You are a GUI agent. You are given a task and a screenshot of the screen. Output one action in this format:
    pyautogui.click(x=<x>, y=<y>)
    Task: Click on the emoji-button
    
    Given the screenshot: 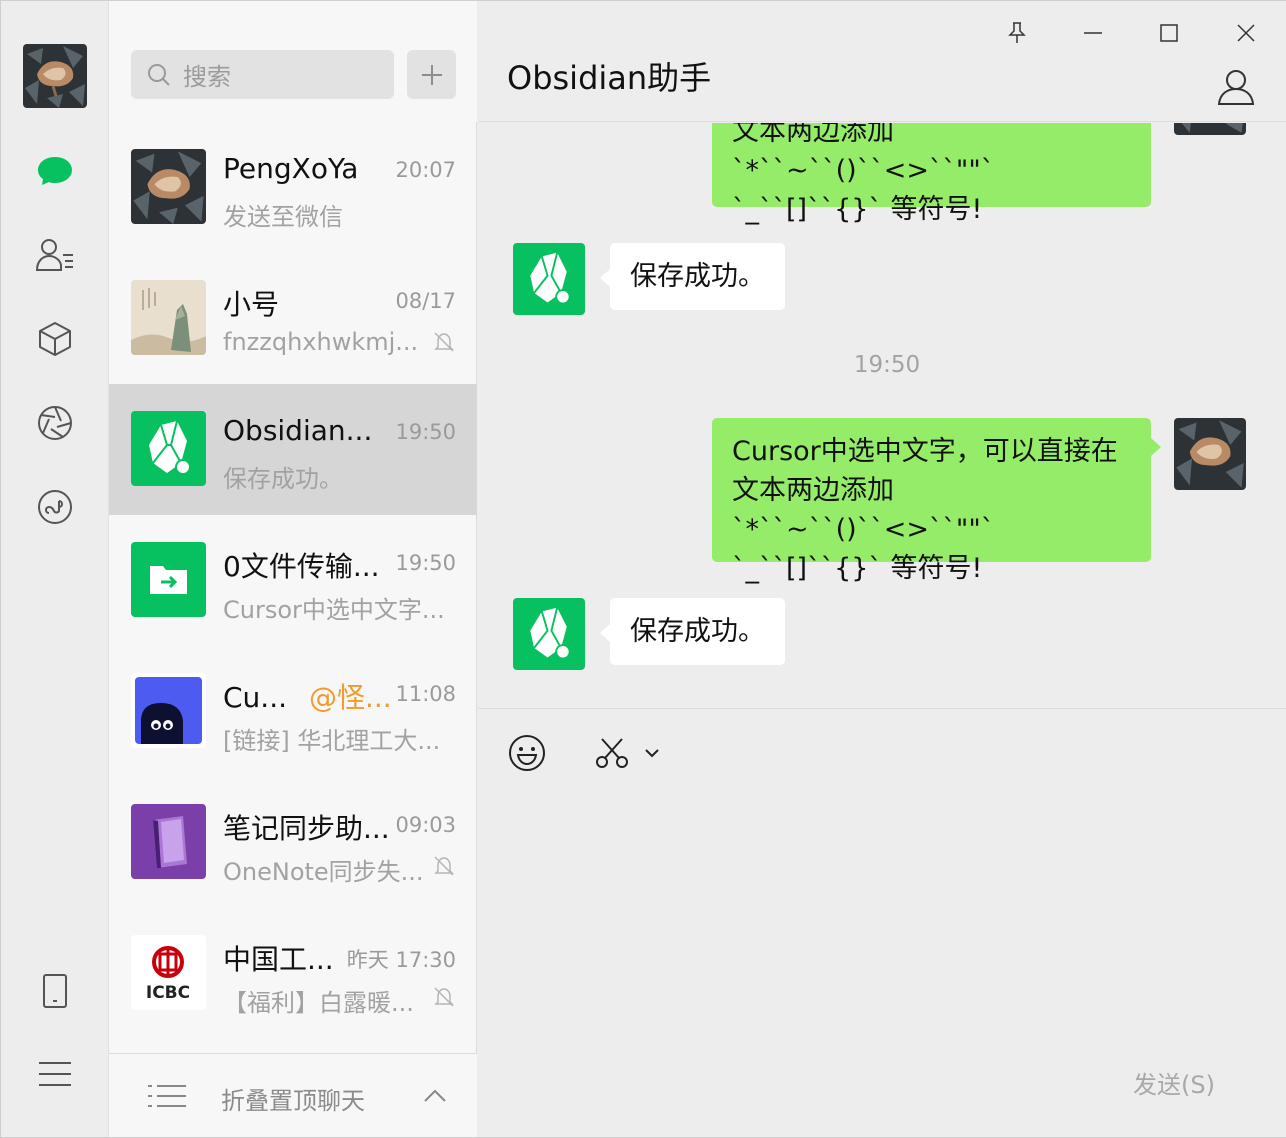 What is the action you would take?
    pyautogui.click(x=527, y=753)
    